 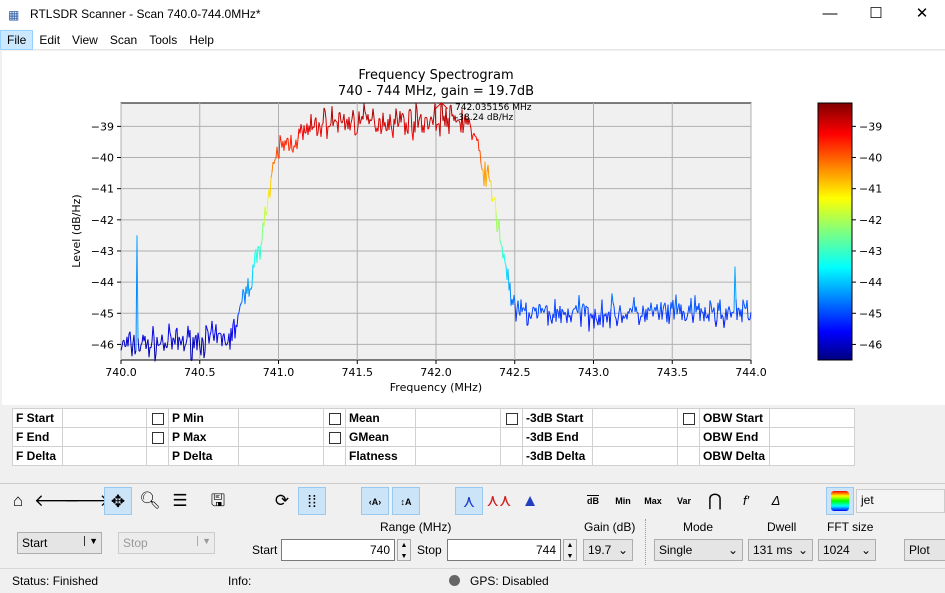 What do you see at coordinates (698, 550) in the screenshot?
I see `mode-select: Single ⌄` at bounding box center [698, 550].